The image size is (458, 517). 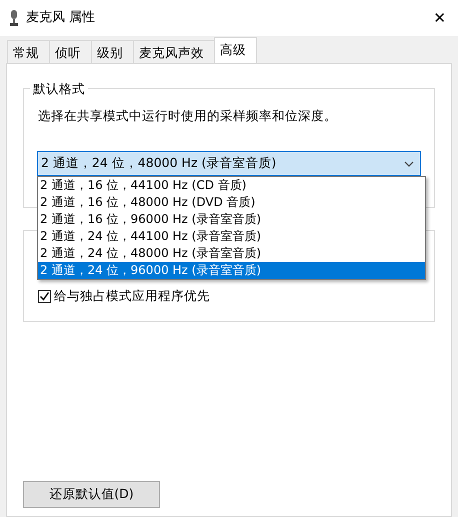 What do you see at coordinates (231, 202) in the screenshot?
I see `dropdown-option: 2 通道，16 位，48000 Hz (DVD 音质)` at bounding box center [231, 202].